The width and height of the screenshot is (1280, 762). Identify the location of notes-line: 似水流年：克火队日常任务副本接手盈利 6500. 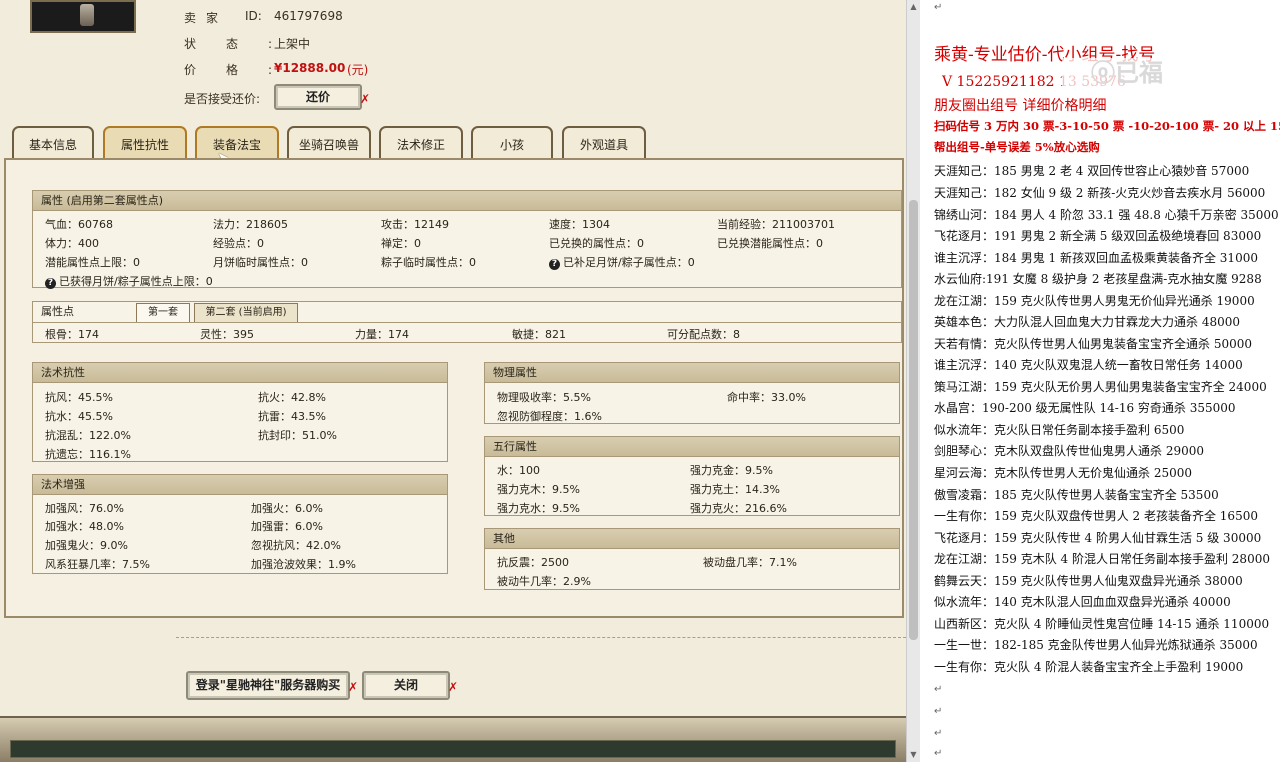
(1059, 430).